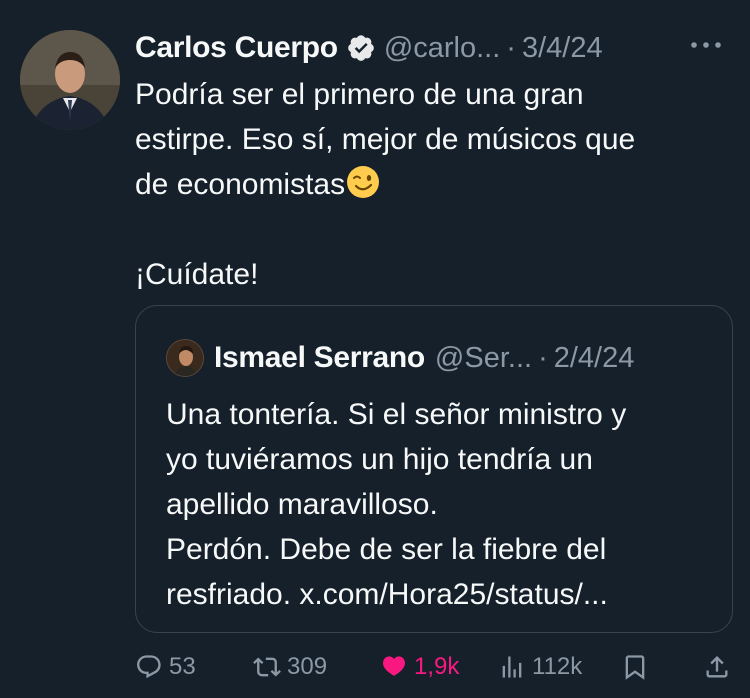 This screenshot has width=750, height=698. Describe the element at coordinates (594, 357) in the screenshot. I see `quoted-tweet-date: 2/4/24` at that location.